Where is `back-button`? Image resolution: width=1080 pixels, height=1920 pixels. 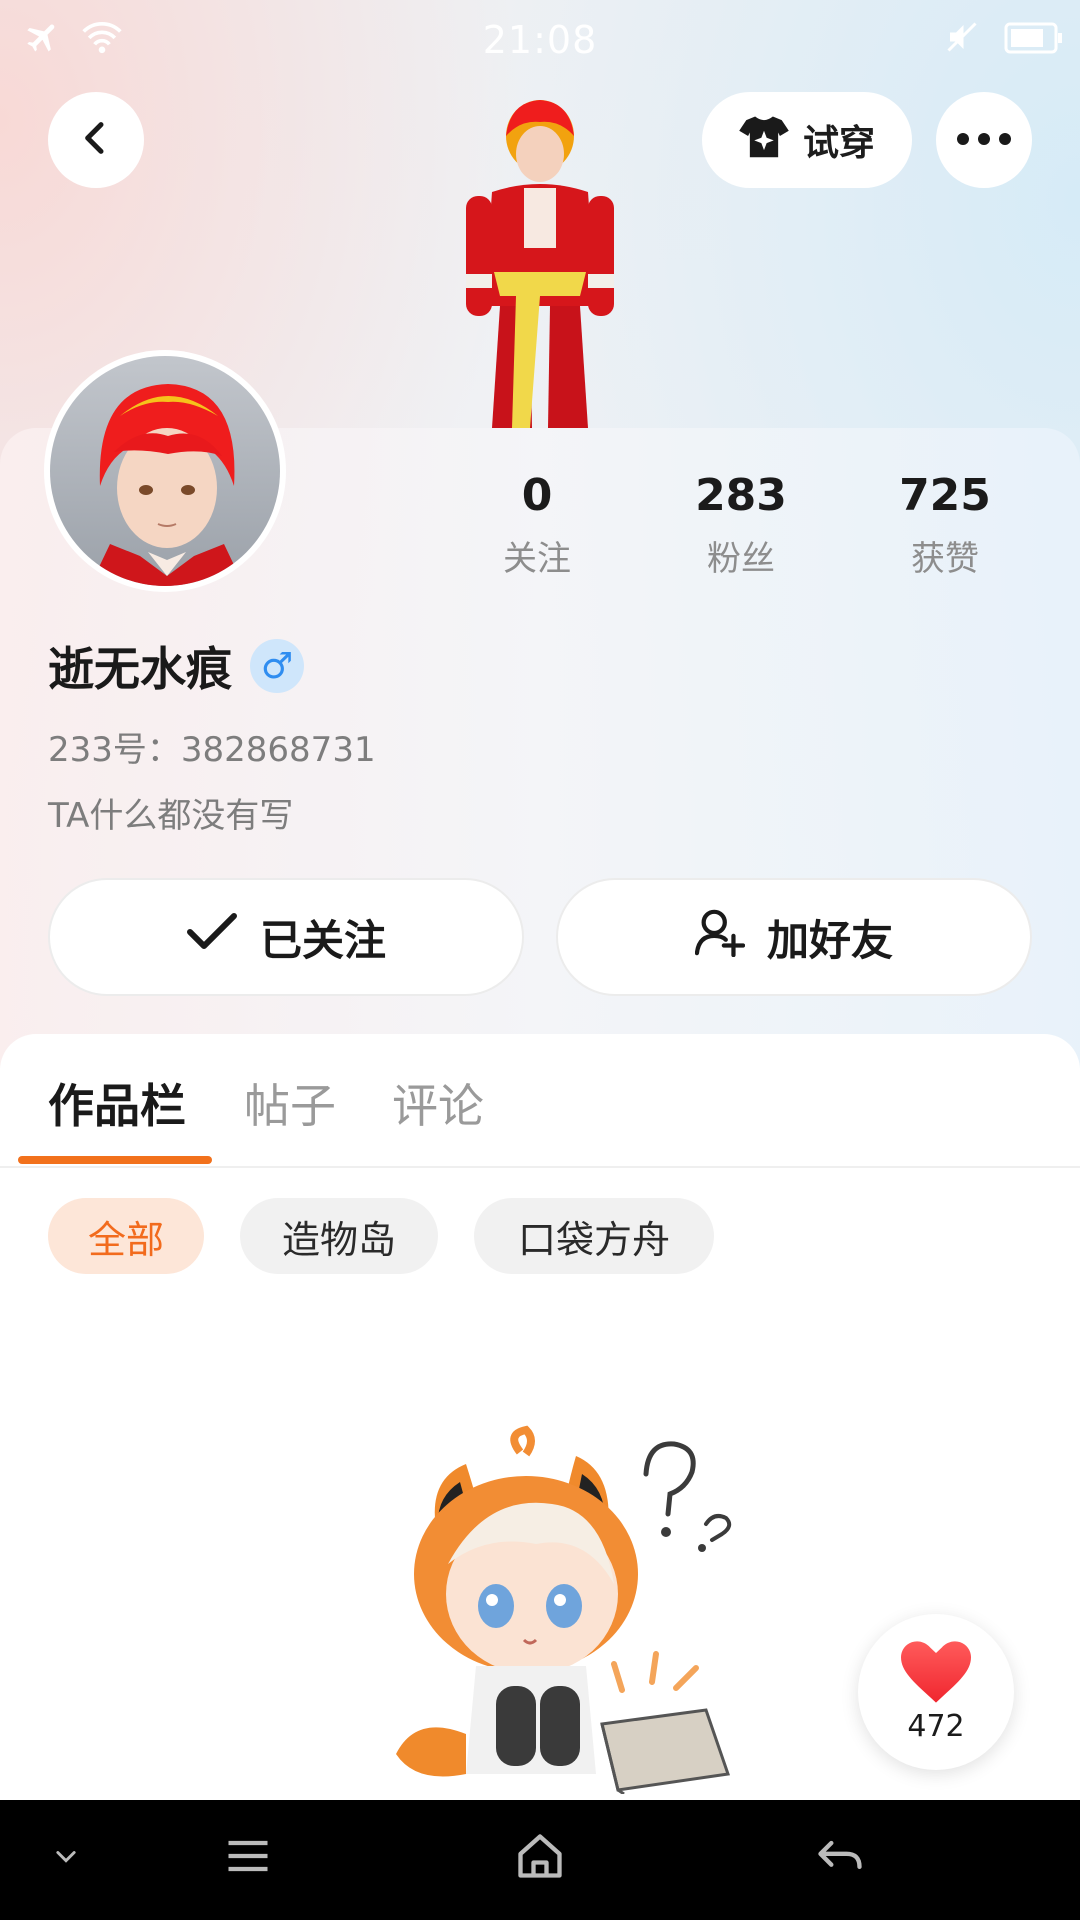
back-button is located at coordinates (96, 140).